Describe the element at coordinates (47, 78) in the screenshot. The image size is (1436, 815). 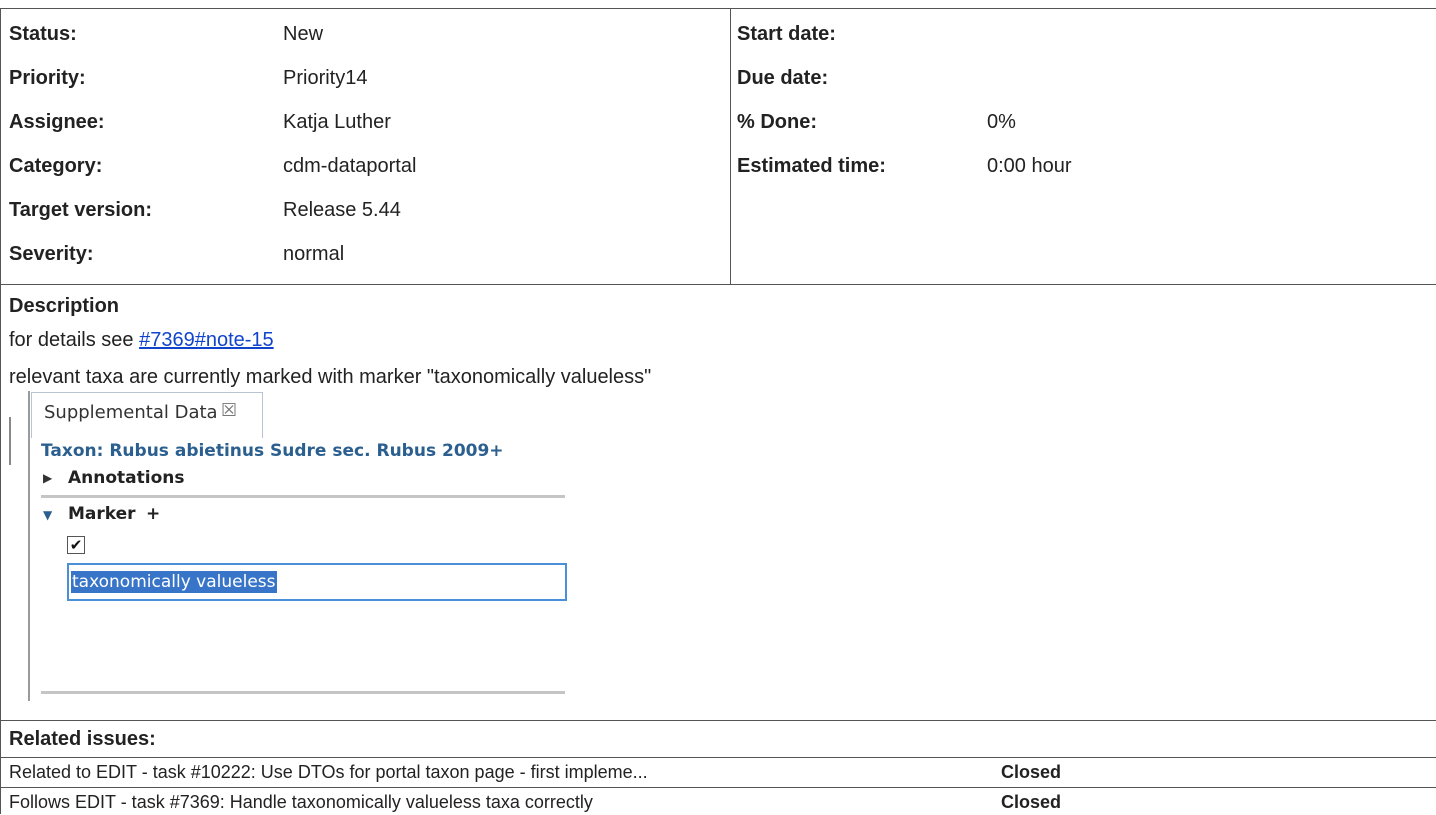
I see `priority-label: Priority:` at that location.